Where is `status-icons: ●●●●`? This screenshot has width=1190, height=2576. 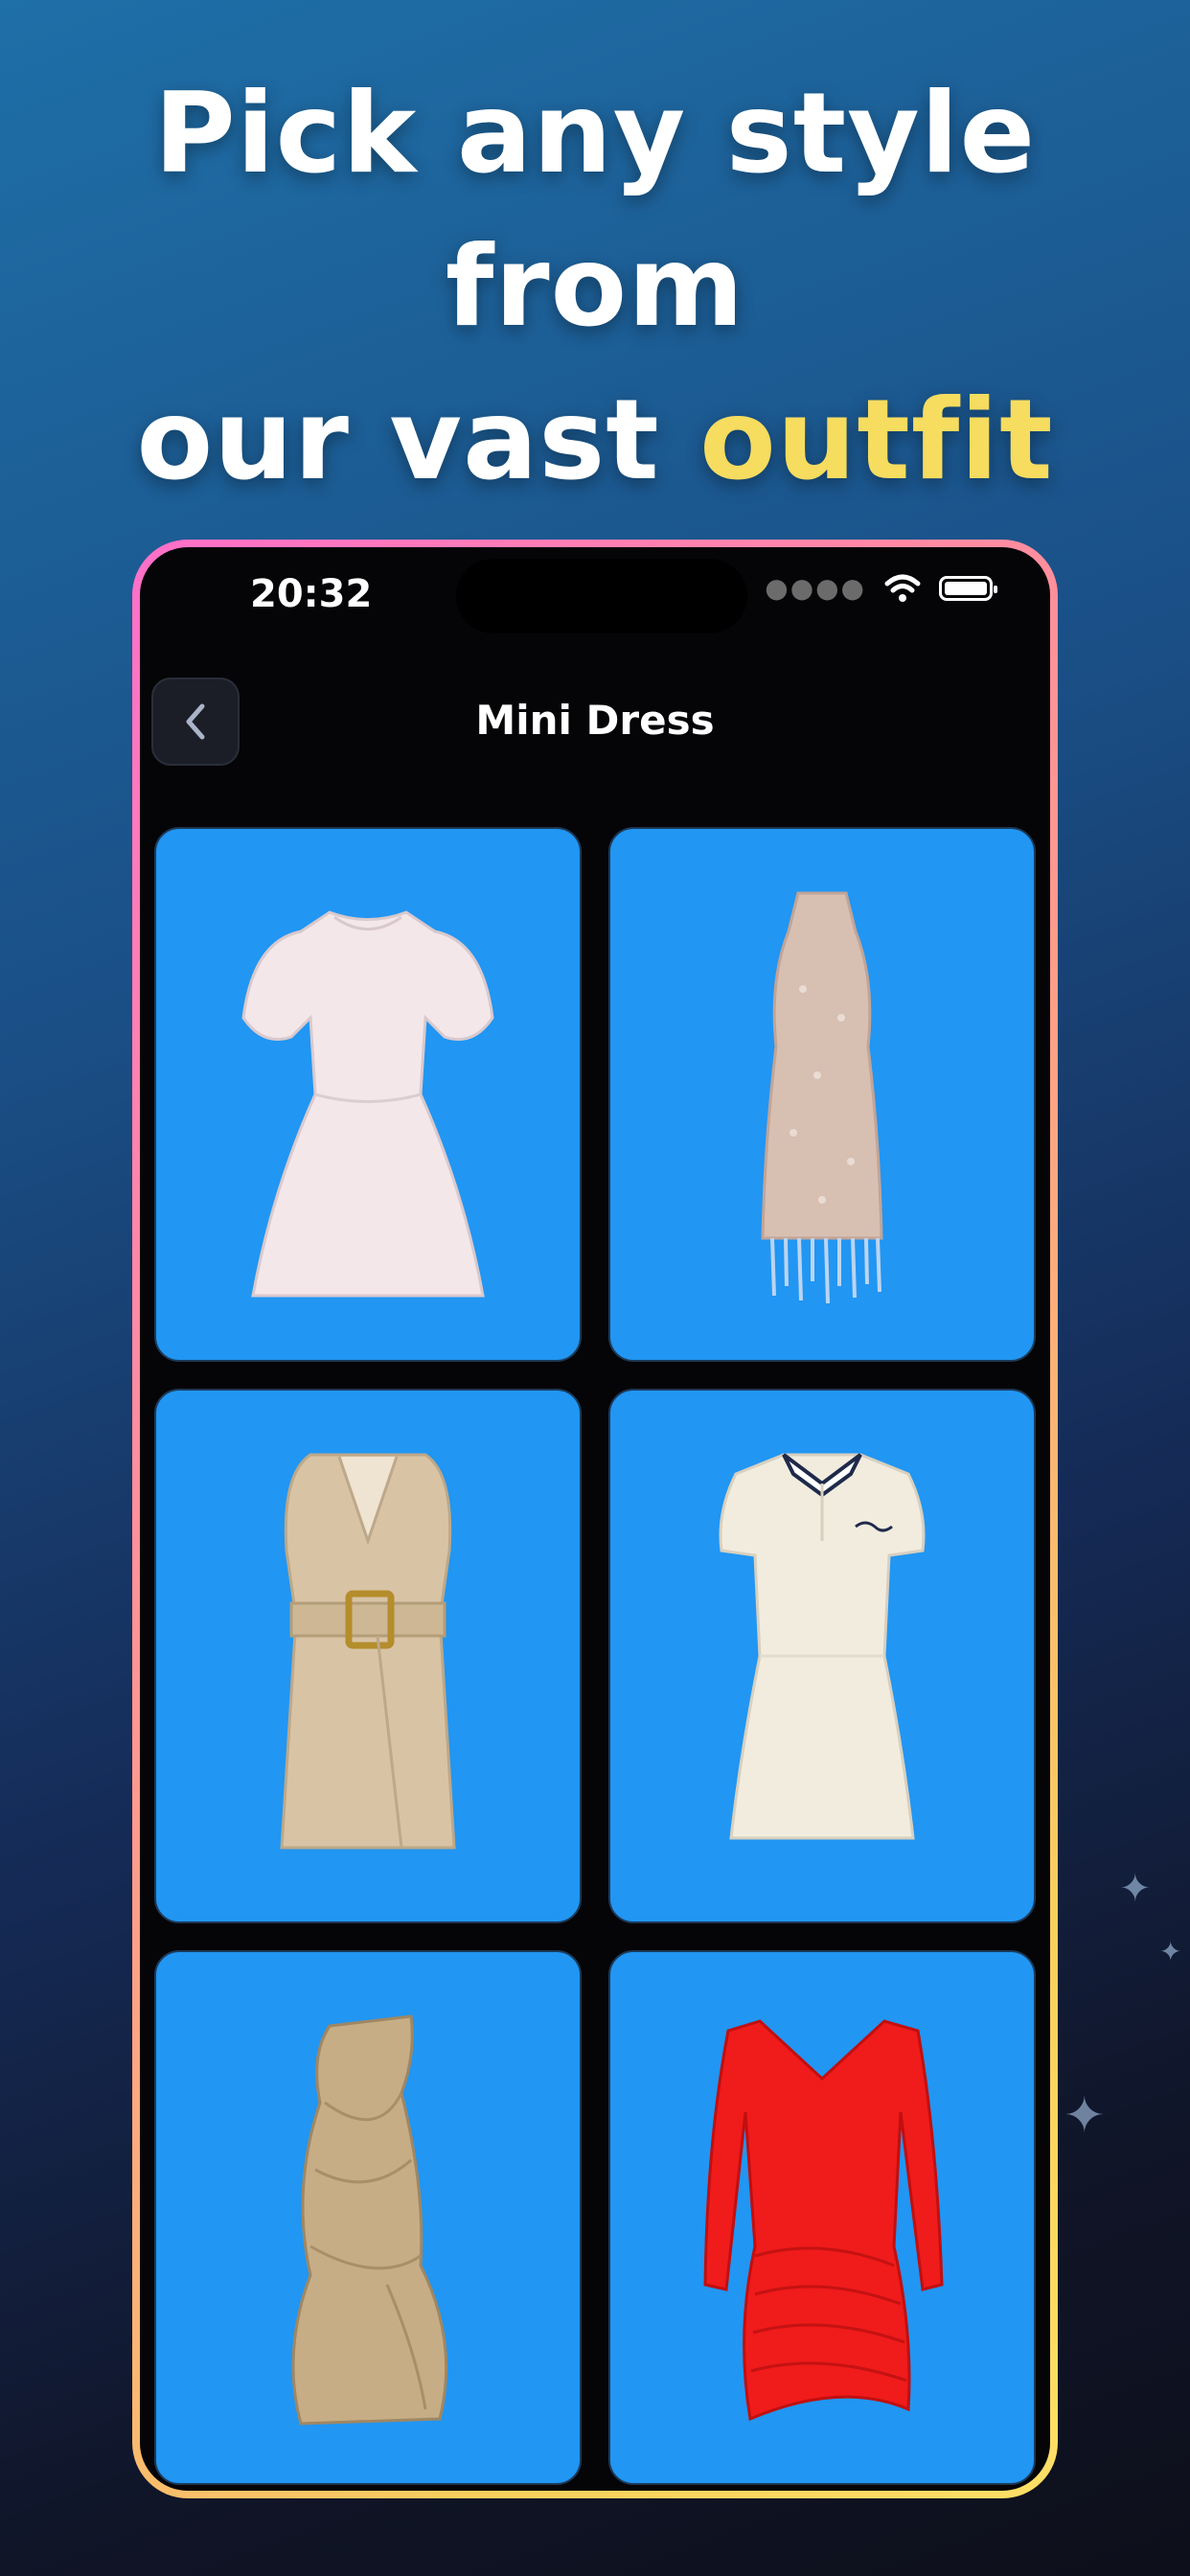 status-icons: ●●●● is located at coordinates (881, 588).